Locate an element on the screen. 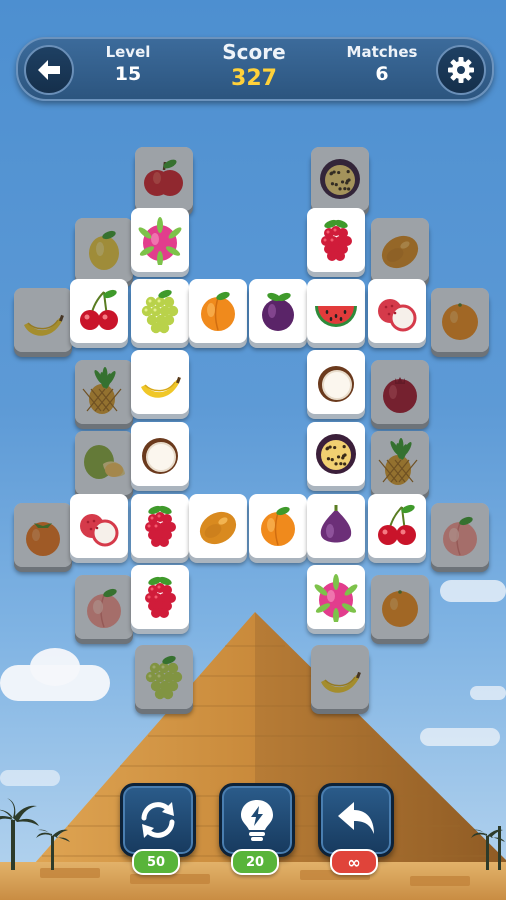 This screenshot has height=900, width=506. apple-icon is located at coordinates (163, 177).